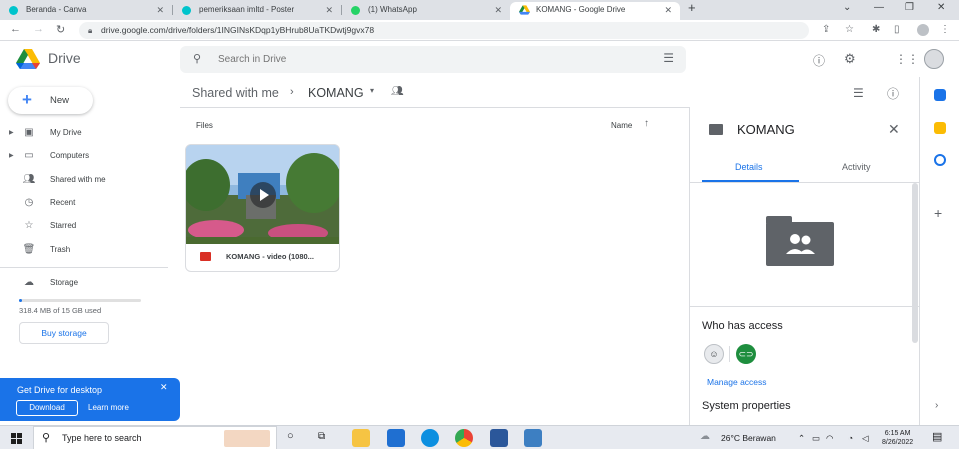 The width and height of the screenshot is (959, 449). I want to click on calendar-icon, so click(940, 95).